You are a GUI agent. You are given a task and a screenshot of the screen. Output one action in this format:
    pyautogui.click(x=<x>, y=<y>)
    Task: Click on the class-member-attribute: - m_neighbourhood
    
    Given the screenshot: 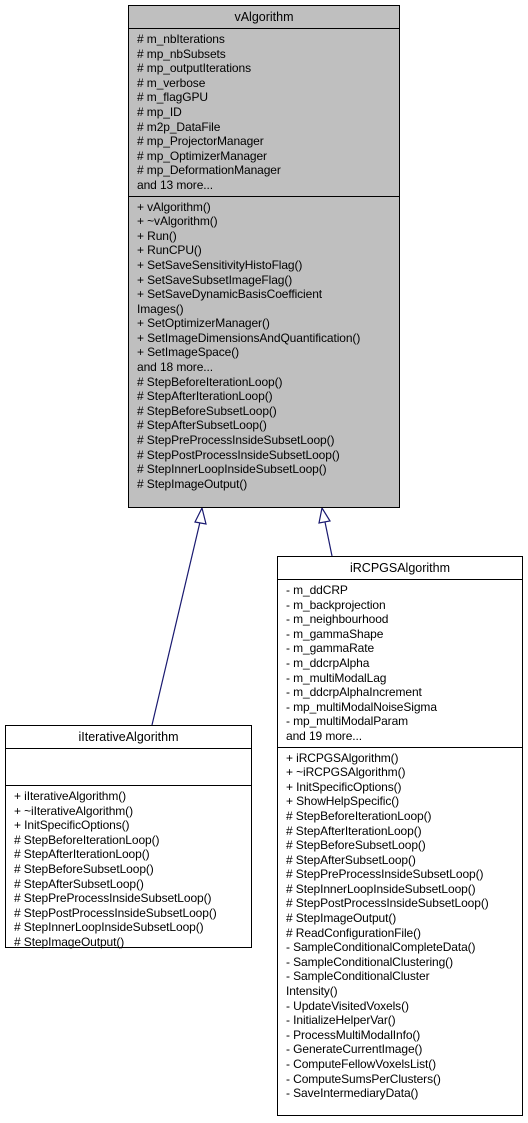 What is the action you would take?
    pyautogui.click(x=400, y=619)
    